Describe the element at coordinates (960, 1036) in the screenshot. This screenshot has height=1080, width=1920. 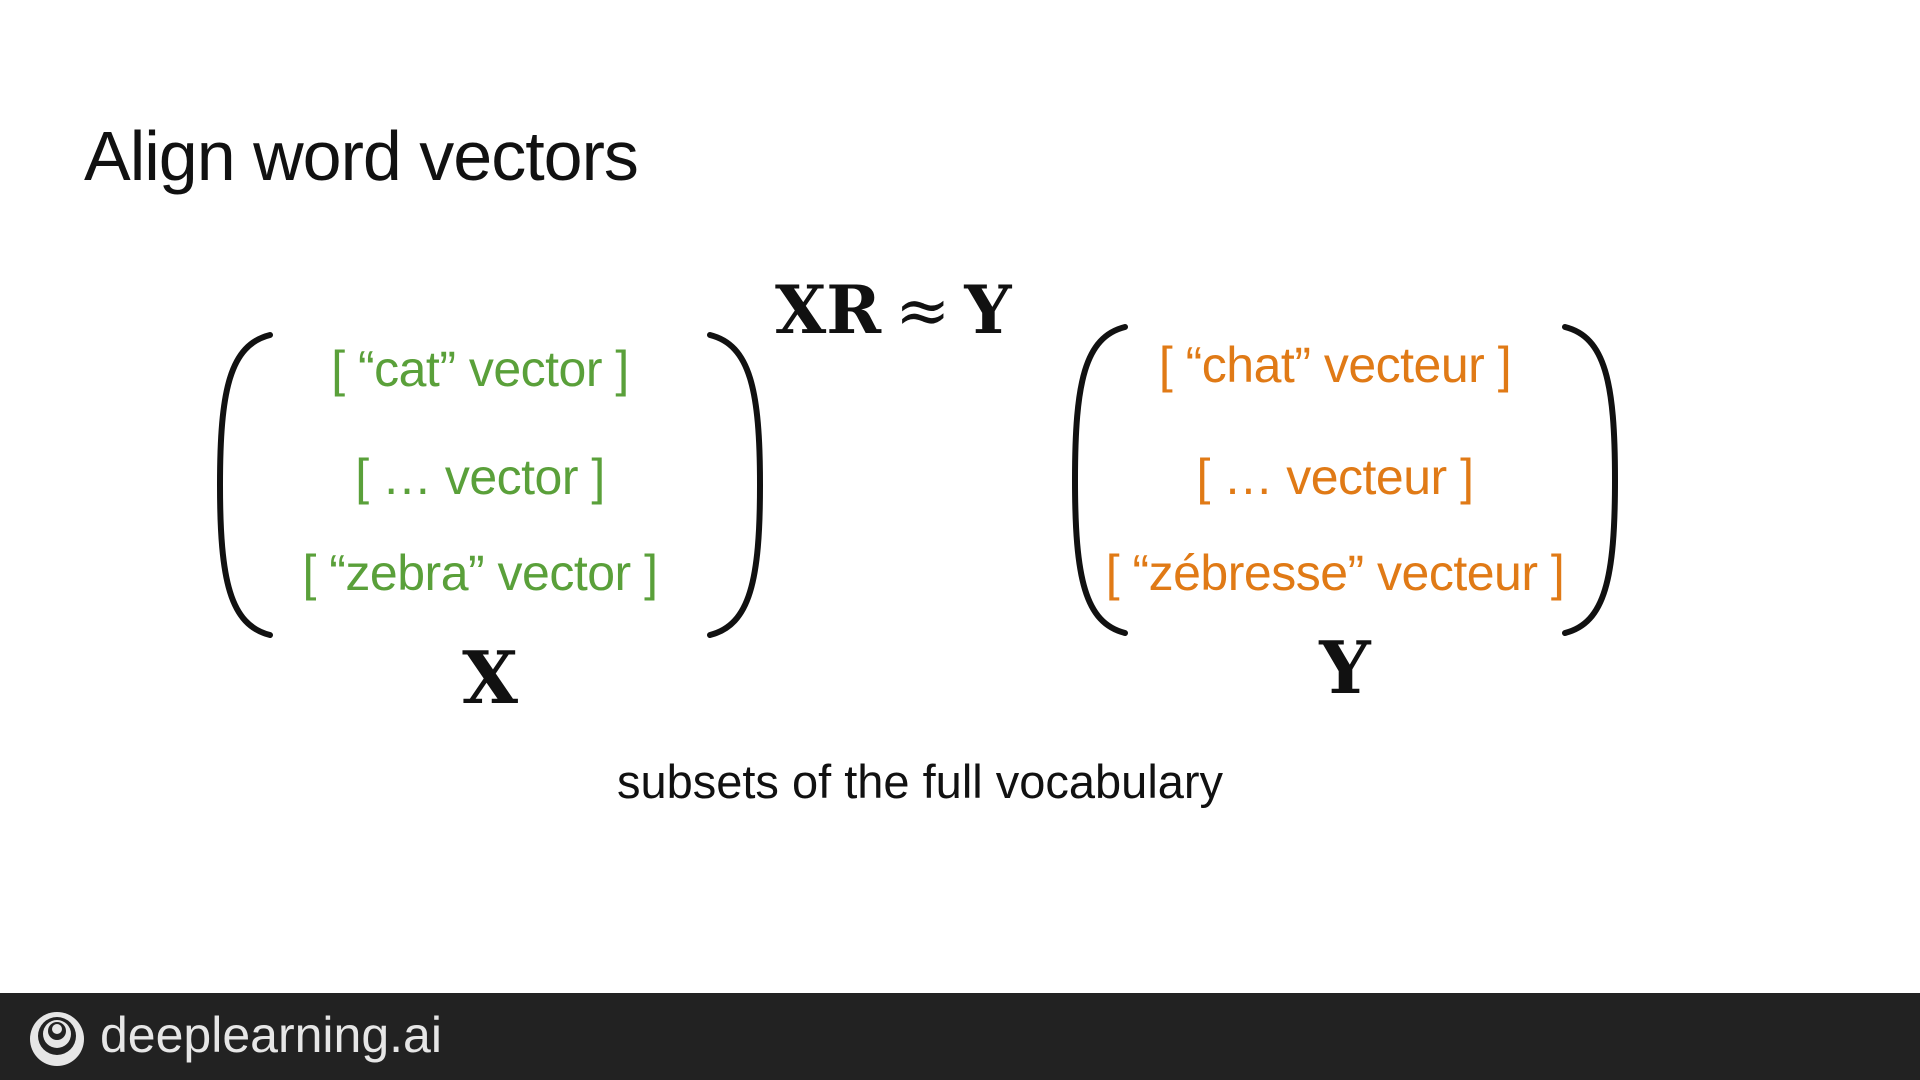
I see `footer-bar: deeplearning.ai` at that location.